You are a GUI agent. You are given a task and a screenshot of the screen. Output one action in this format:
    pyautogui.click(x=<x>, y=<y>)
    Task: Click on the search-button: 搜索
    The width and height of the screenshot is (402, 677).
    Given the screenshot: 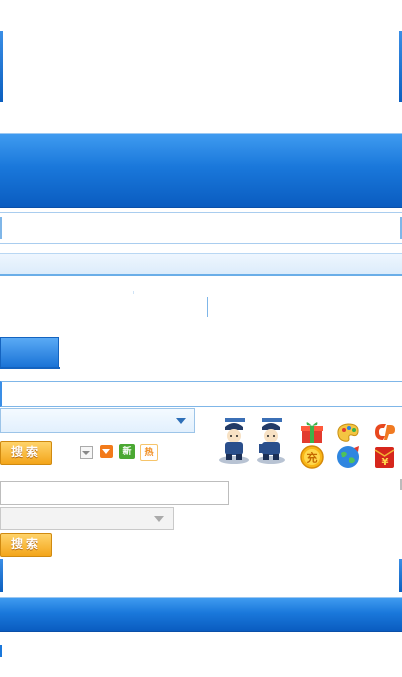 What is the action you would take?
    pyautogui.click(x=26, y=453)
    